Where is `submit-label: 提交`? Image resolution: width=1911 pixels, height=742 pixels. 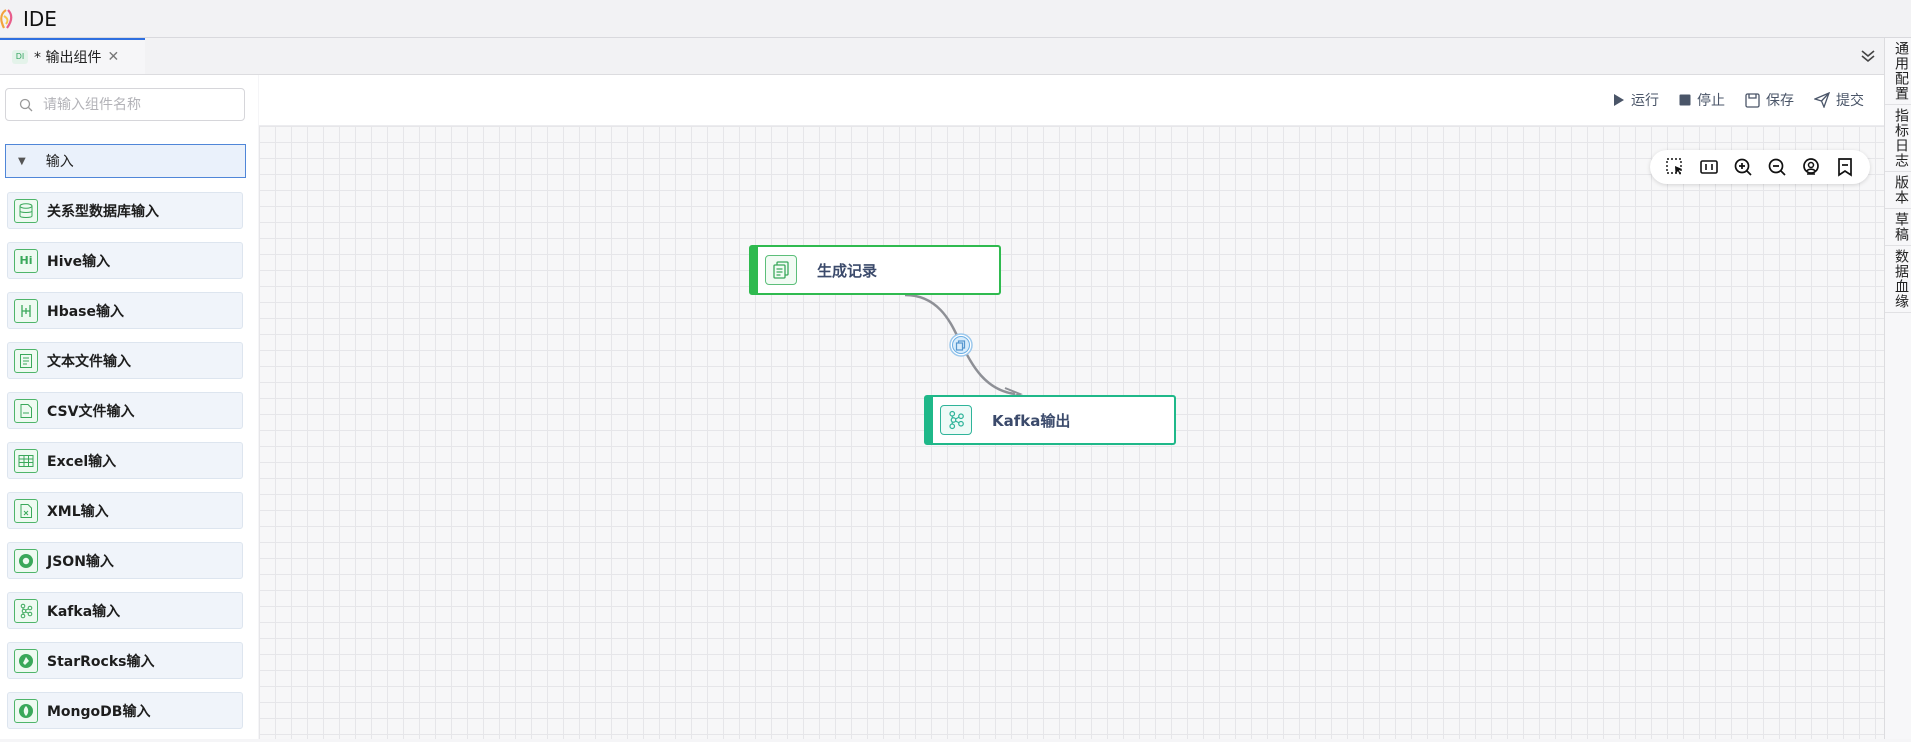
submit-label: 提交 is located at coordinates (1850, 101).